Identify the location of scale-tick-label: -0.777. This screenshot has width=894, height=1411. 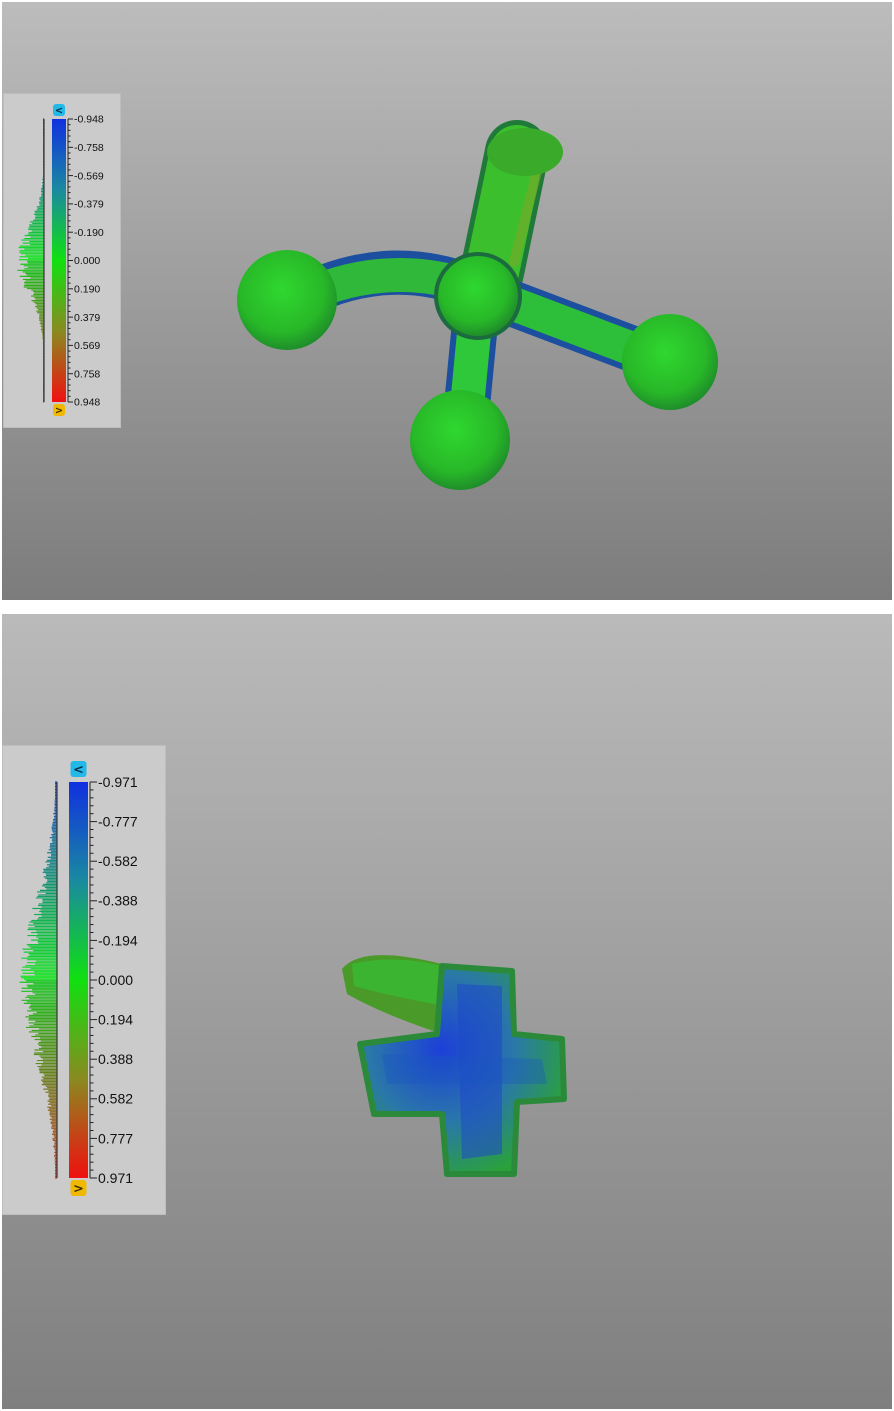
(118, 822).